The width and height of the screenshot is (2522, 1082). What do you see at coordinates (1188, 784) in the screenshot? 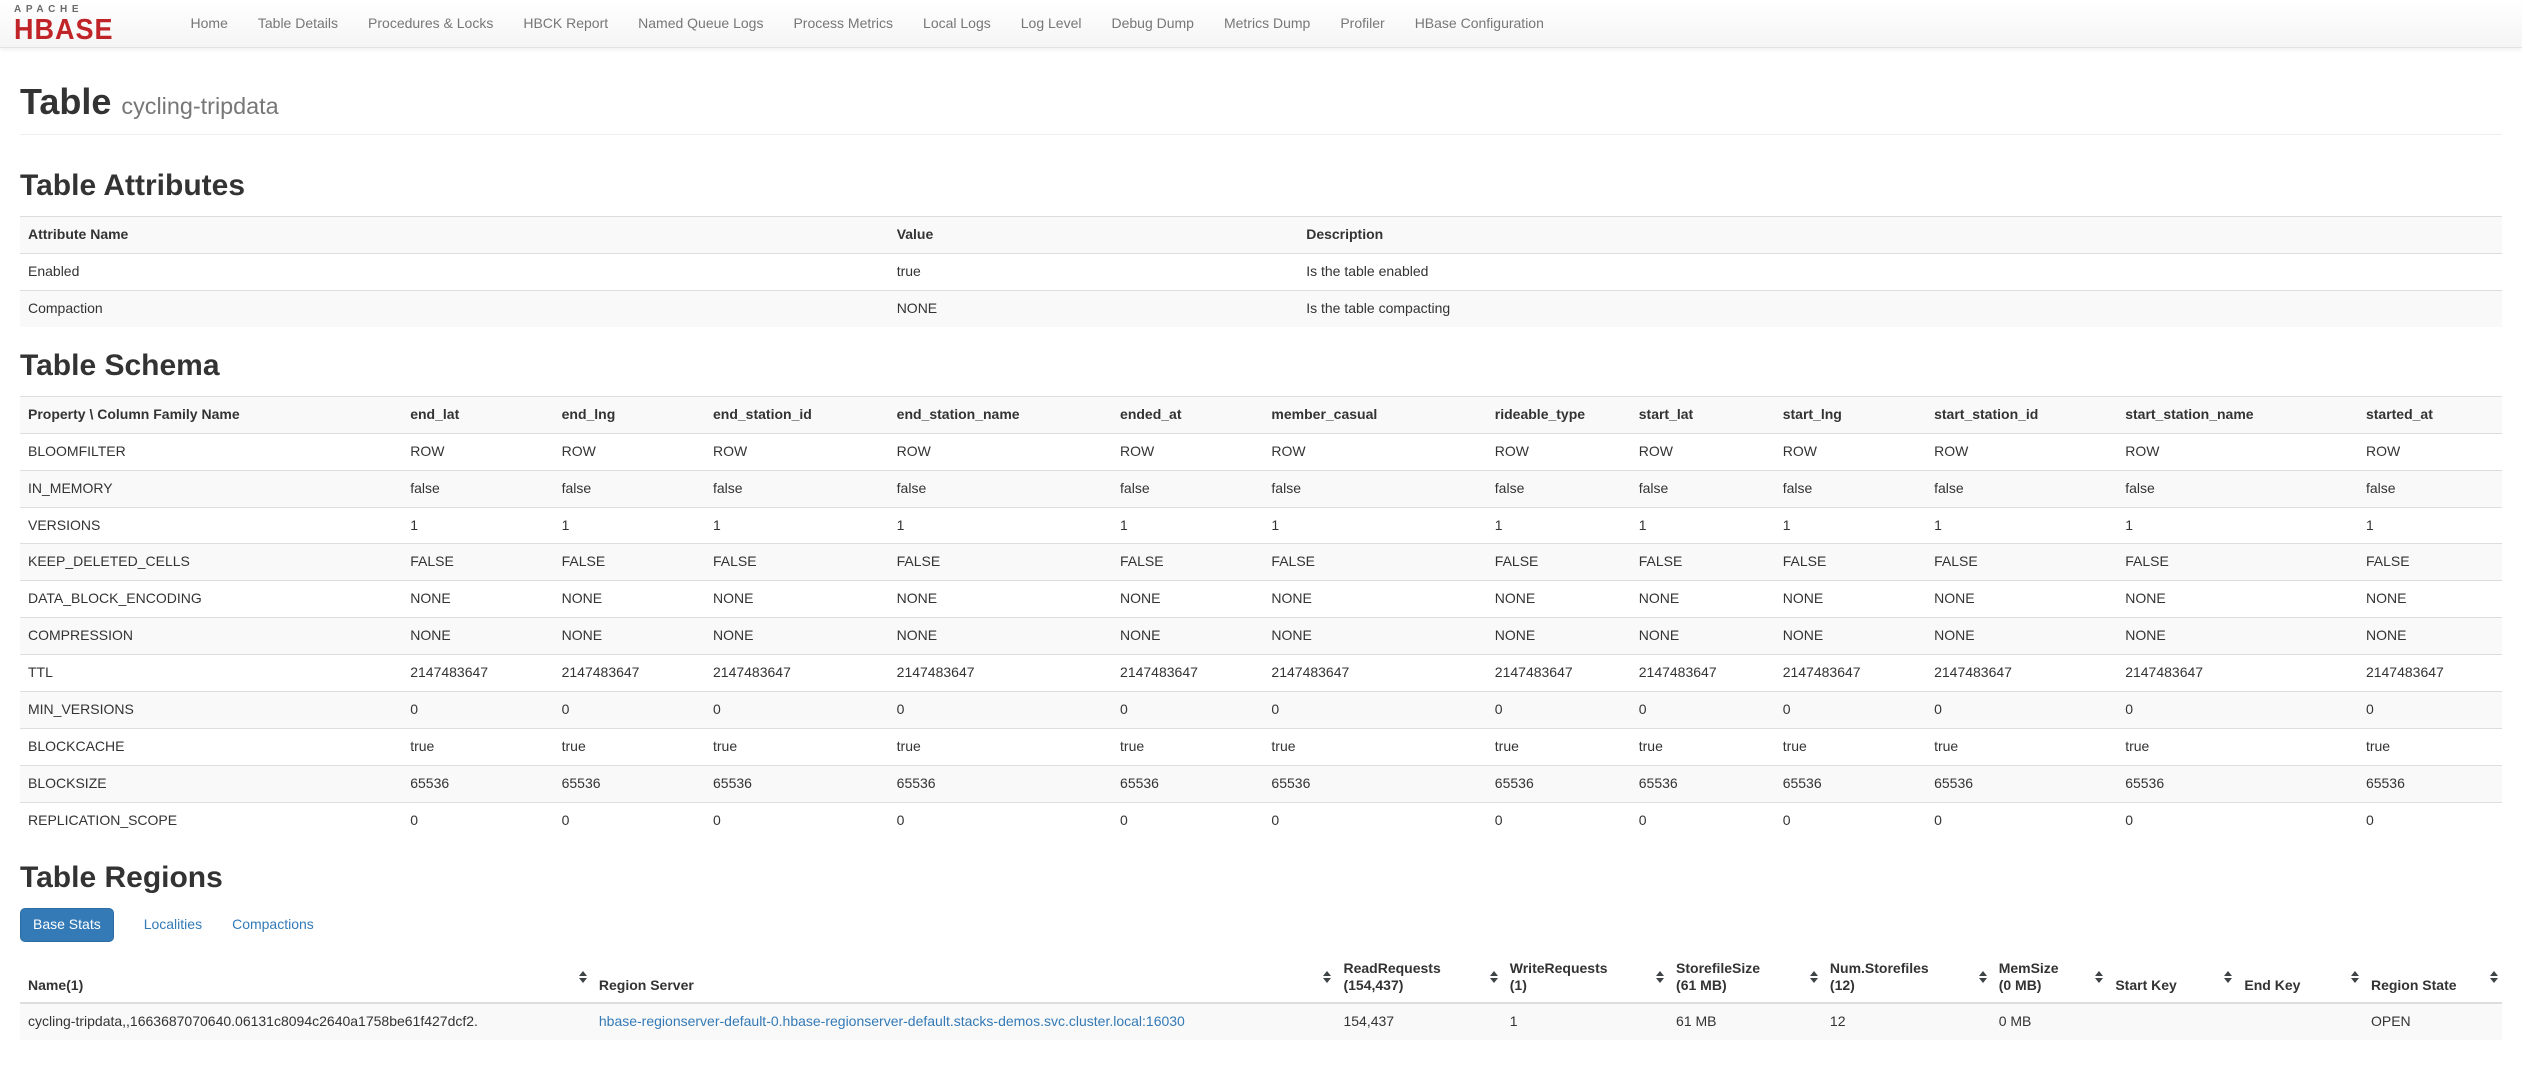
I see `schema-value-ended-at: 65536` at bounding box center [1188, 784].